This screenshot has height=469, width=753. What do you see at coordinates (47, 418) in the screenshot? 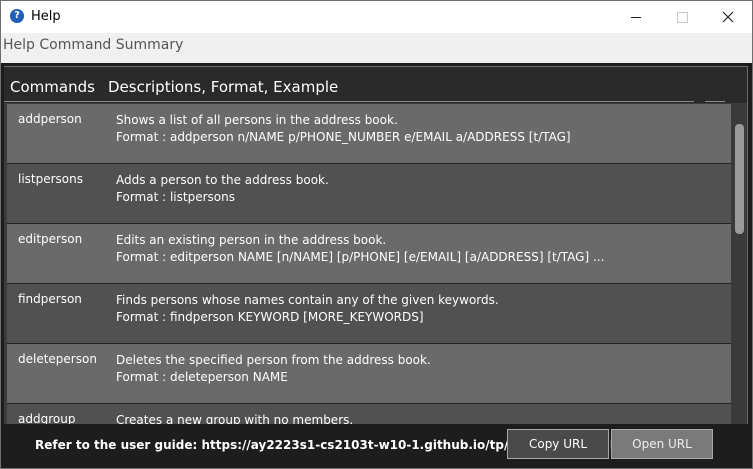
I see `command-cell: addgroup` at bounding box center [47, 418].